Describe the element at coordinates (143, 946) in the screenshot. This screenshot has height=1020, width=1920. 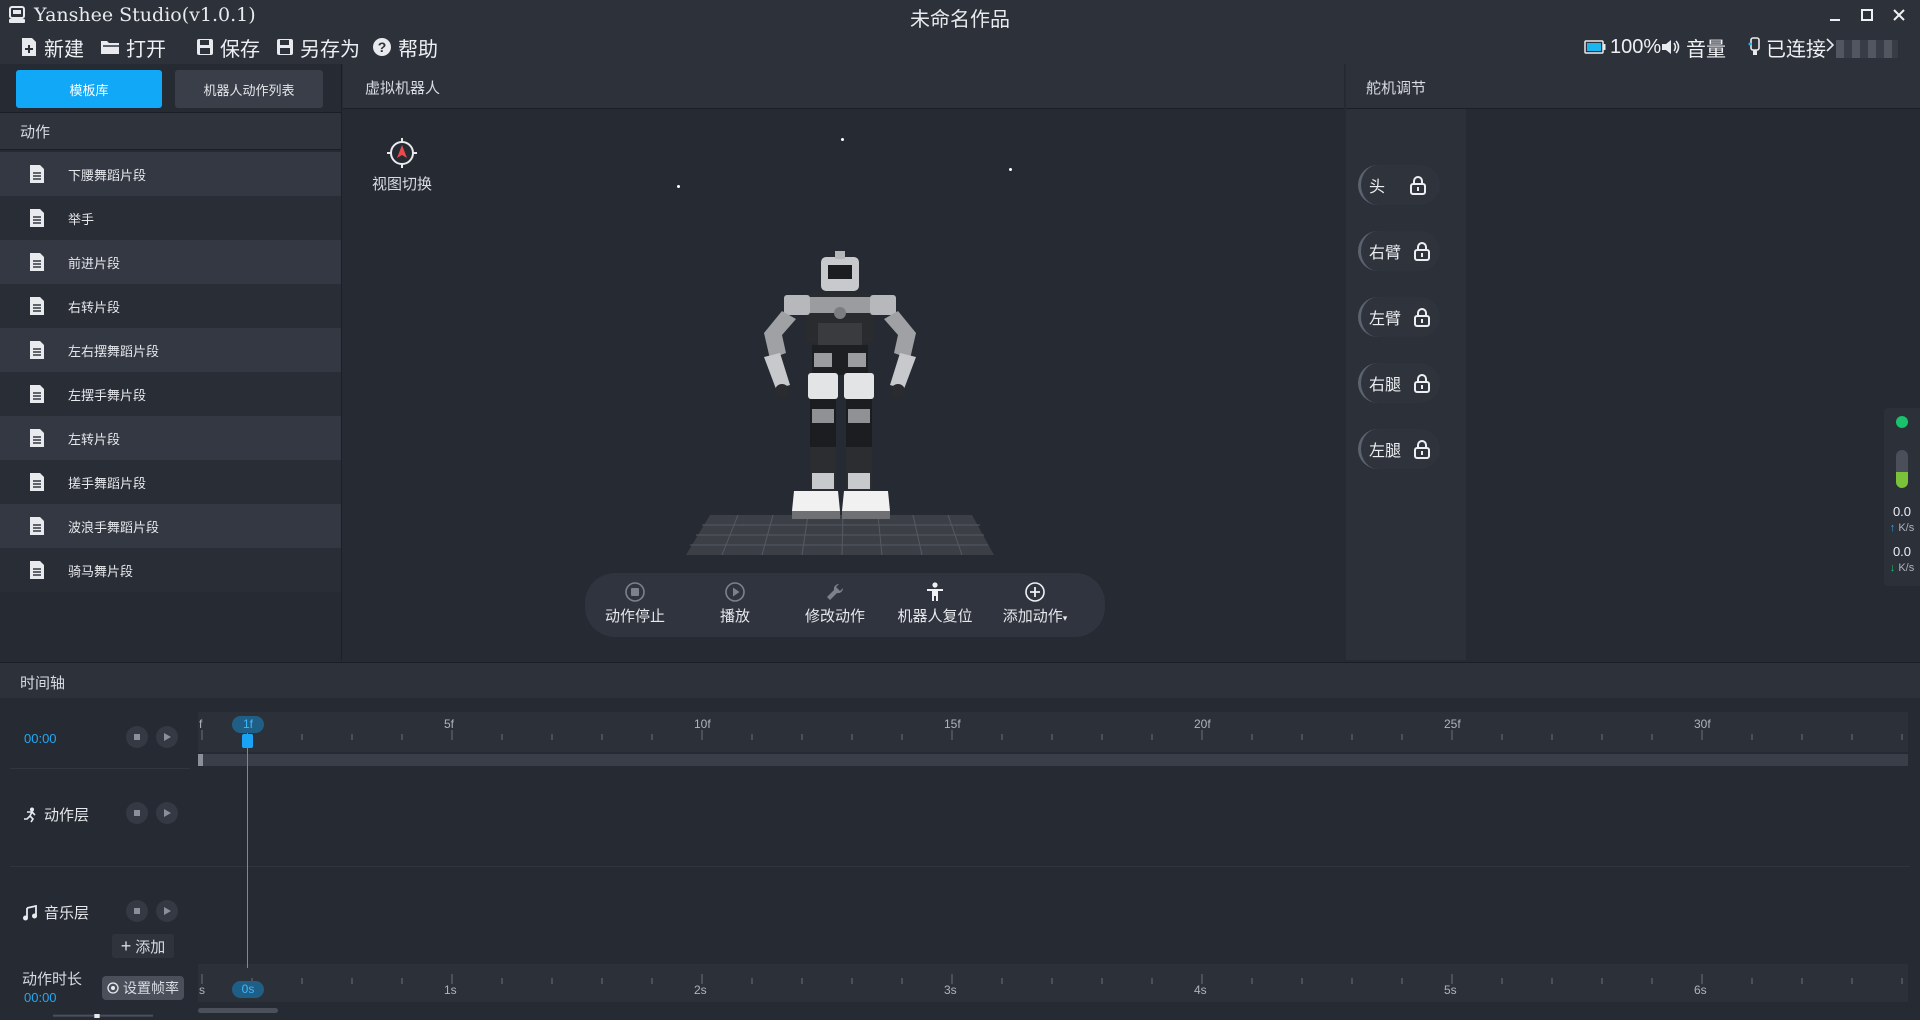
I see `add-music-button: + 添加` at that location.